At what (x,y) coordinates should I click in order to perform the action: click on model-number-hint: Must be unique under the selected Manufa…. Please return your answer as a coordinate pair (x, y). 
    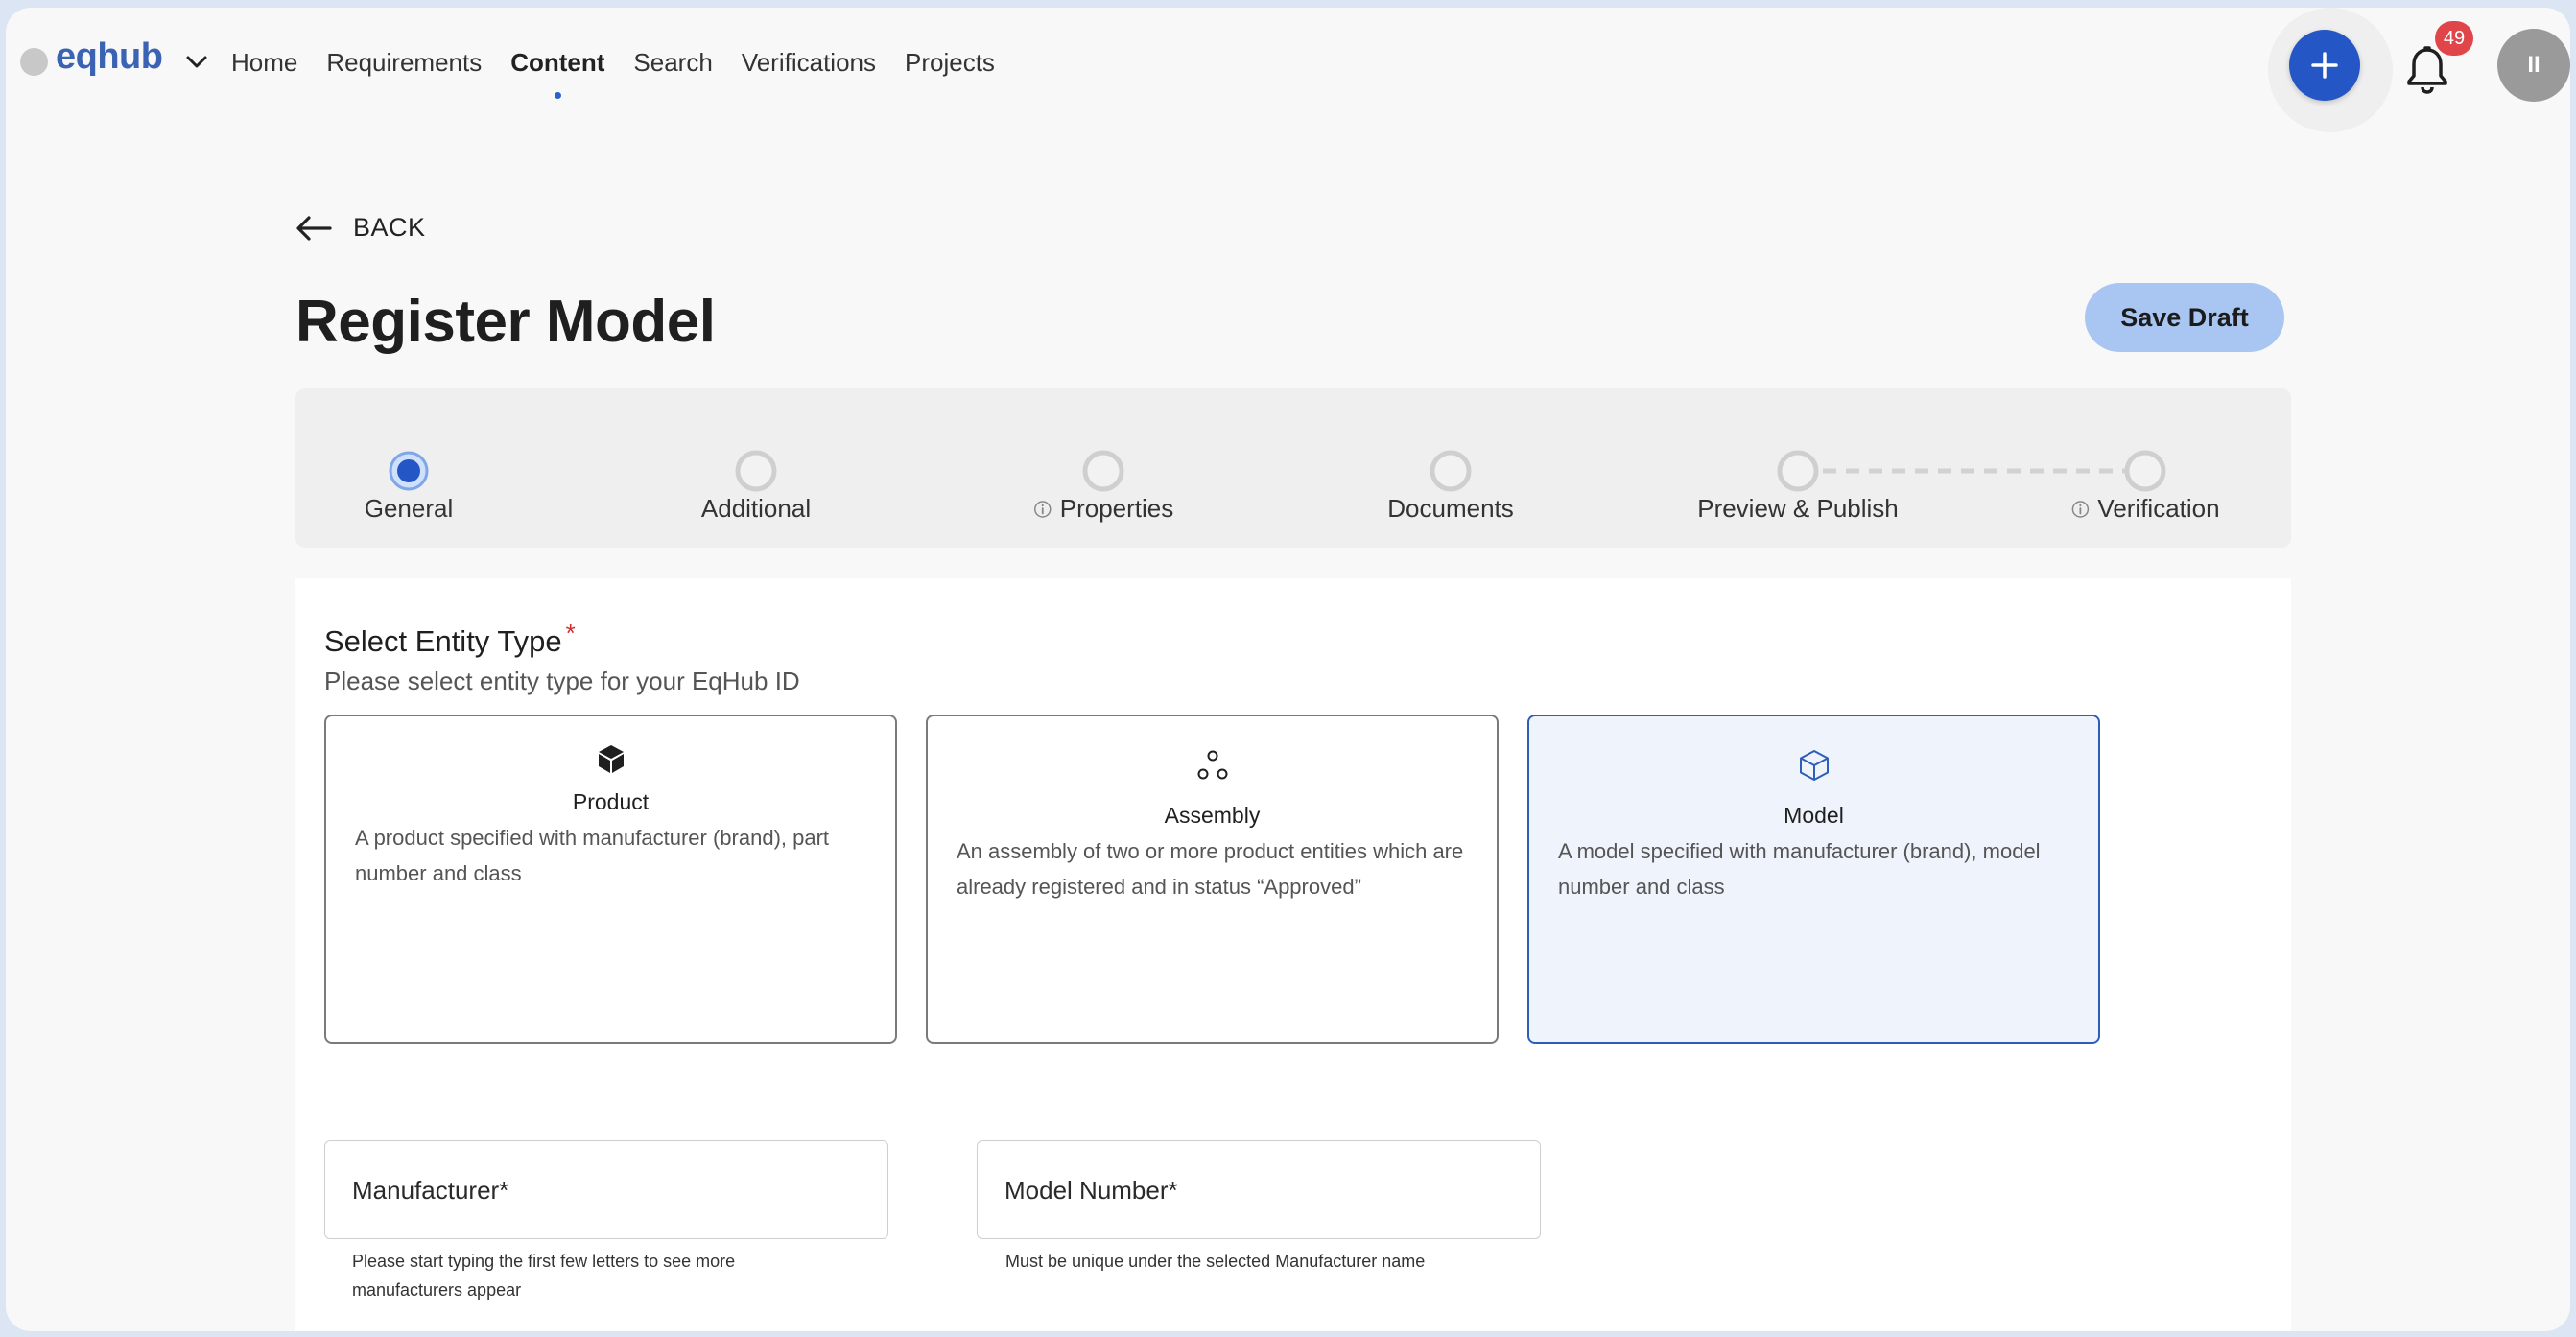
    Looking at the image, I should click on (1216, 1261).